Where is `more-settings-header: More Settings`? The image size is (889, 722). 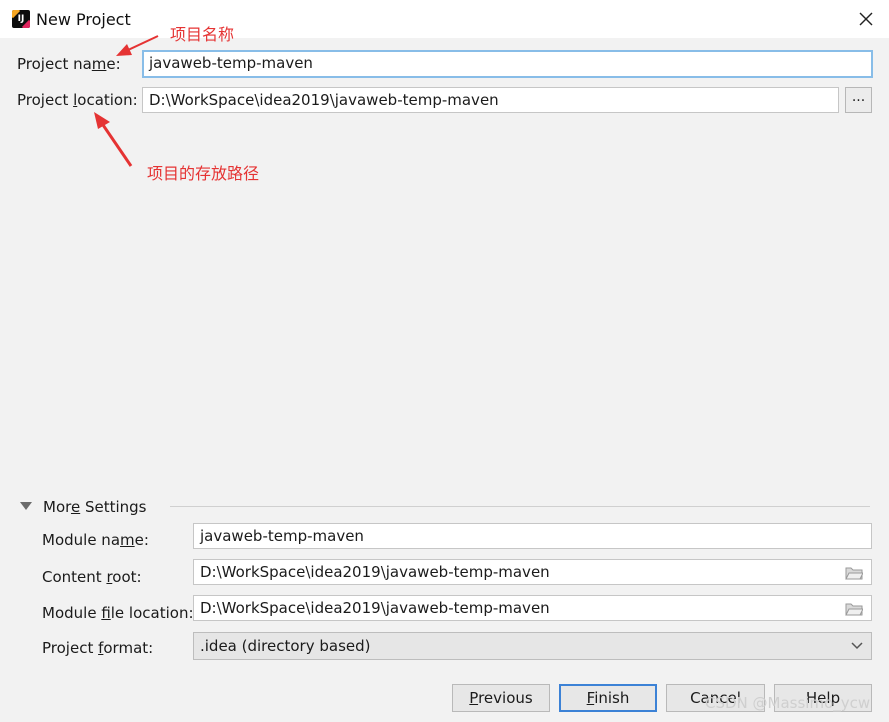 more-settings-header: More Settings is located at coordinates (445, 507).